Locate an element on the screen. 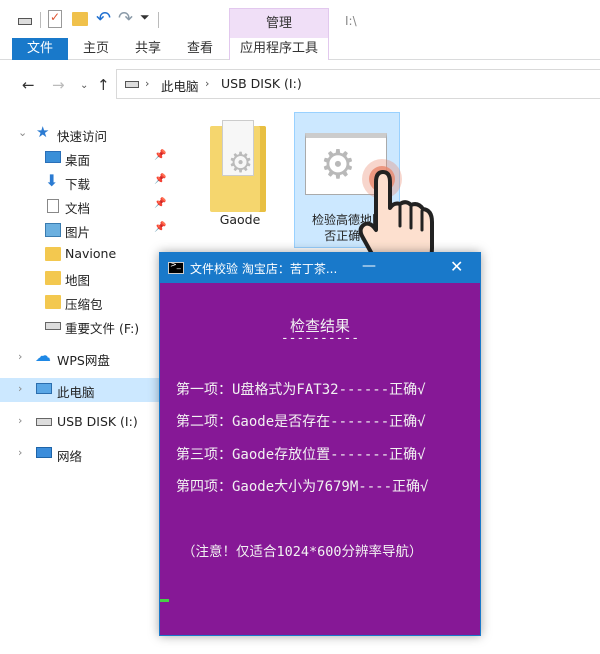 The height and width of the screenshot is (654, 600). check-line-1: 第一项：U盘格式为FAT32------正确√ is located at coordinates (301, 390).